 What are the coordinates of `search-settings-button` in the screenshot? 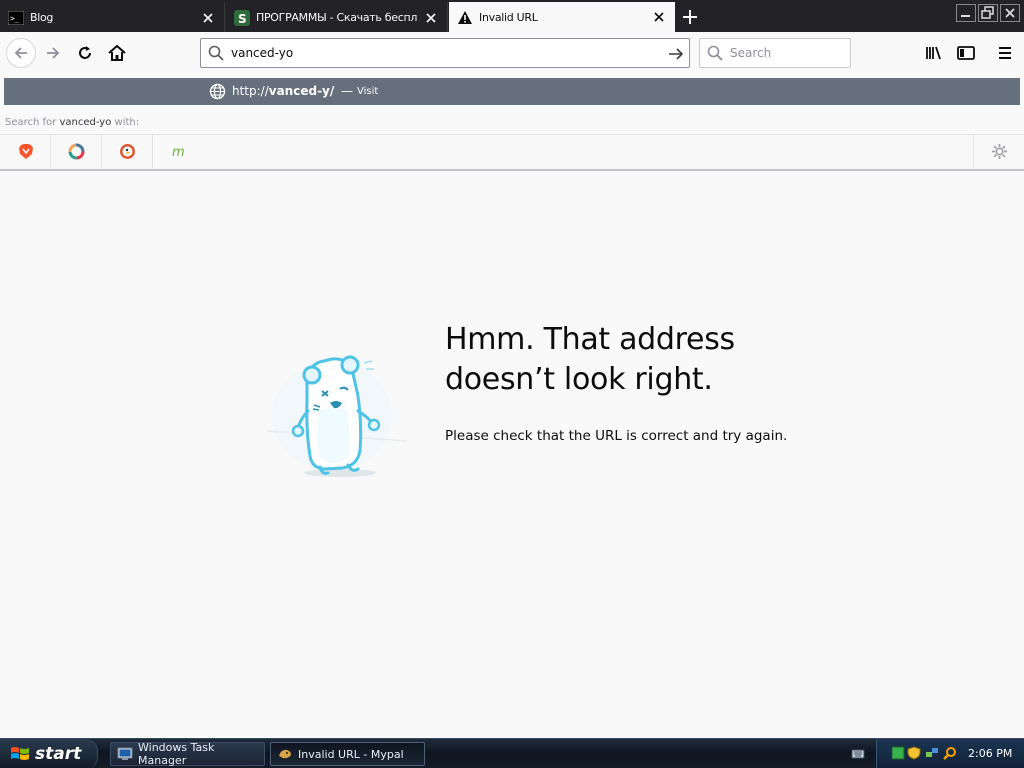 It's located at (998, 151).